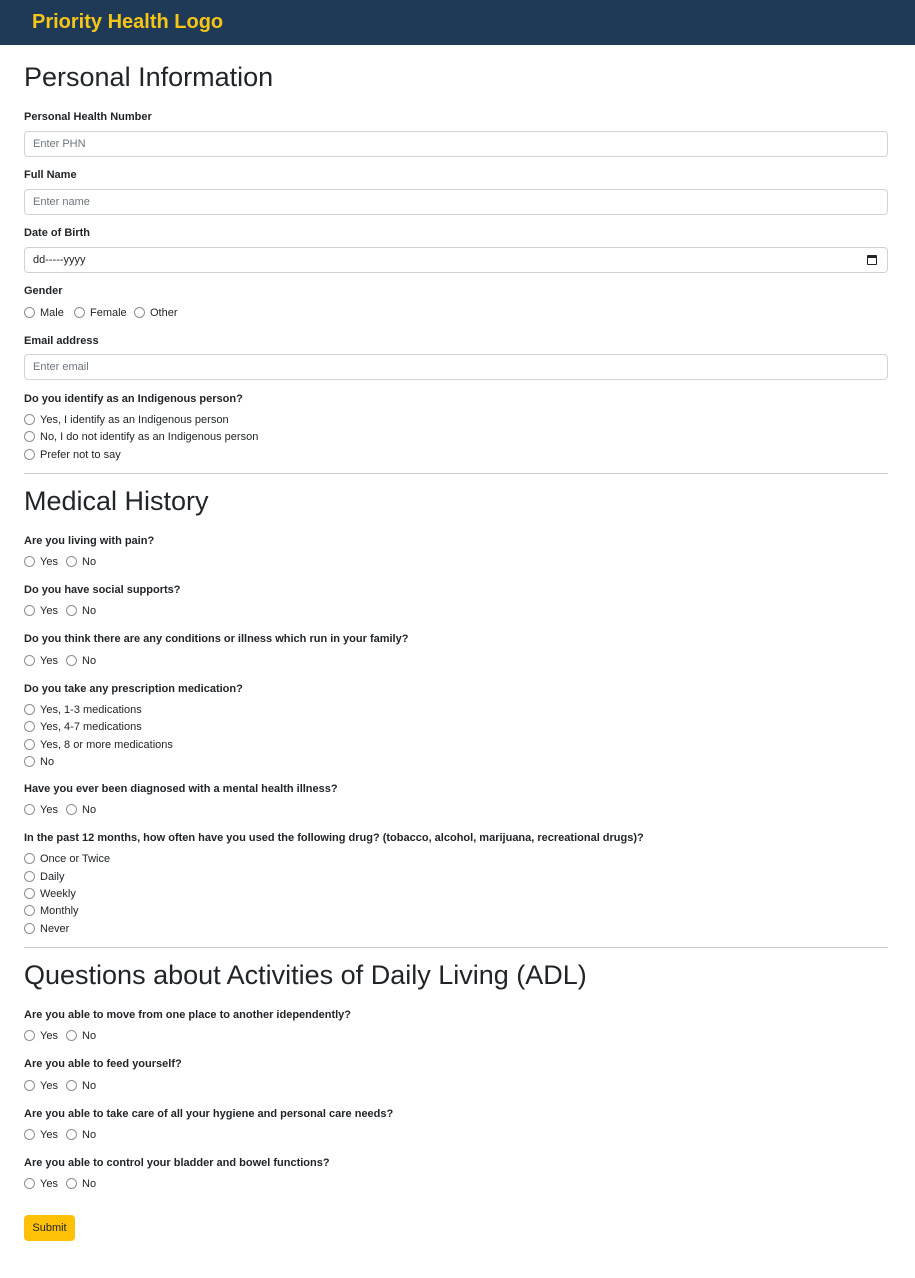 Image resolution: width=915 pixels, height=1278 pixels. What do you see at coordinates (872, 260) in the screenshot?
I see `calendar-icon` at bounding box center [872, 260].